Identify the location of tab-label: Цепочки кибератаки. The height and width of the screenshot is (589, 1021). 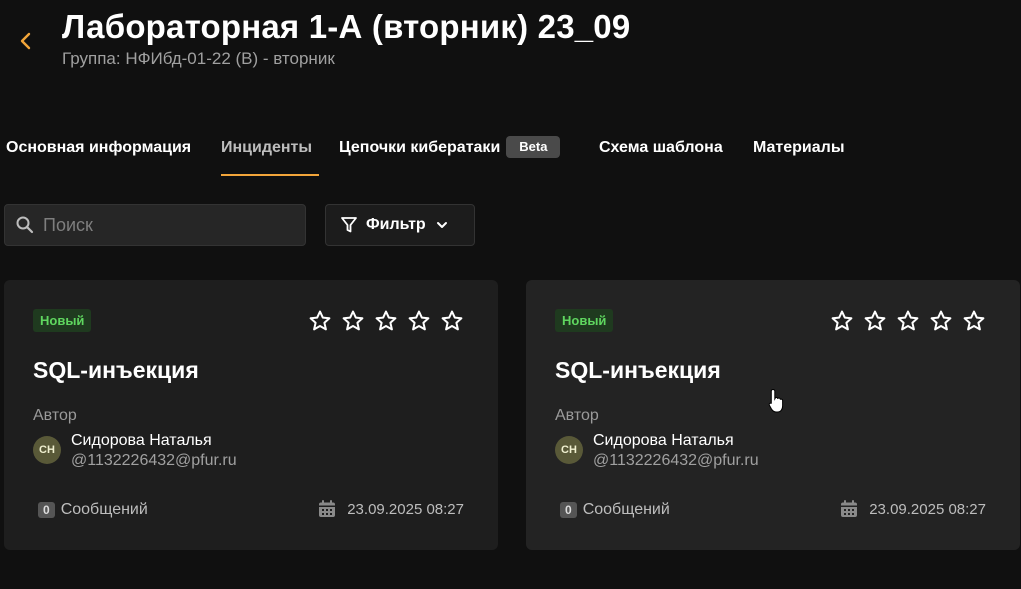
(420, 147).